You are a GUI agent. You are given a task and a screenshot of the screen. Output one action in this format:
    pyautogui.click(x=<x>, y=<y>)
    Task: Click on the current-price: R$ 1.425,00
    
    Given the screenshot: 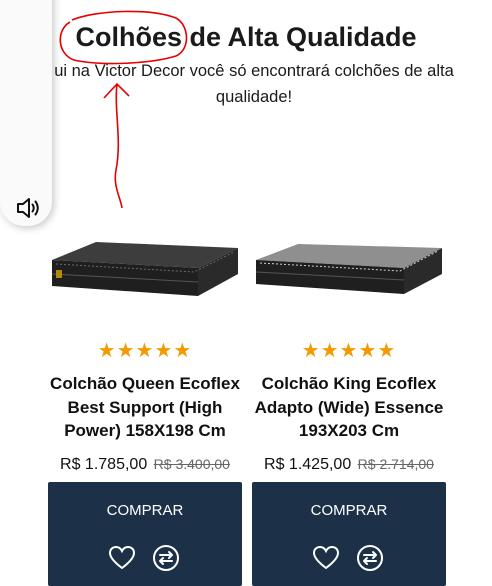 What is the action you would take?
    pyautogui.click(x=308, y=464)
    